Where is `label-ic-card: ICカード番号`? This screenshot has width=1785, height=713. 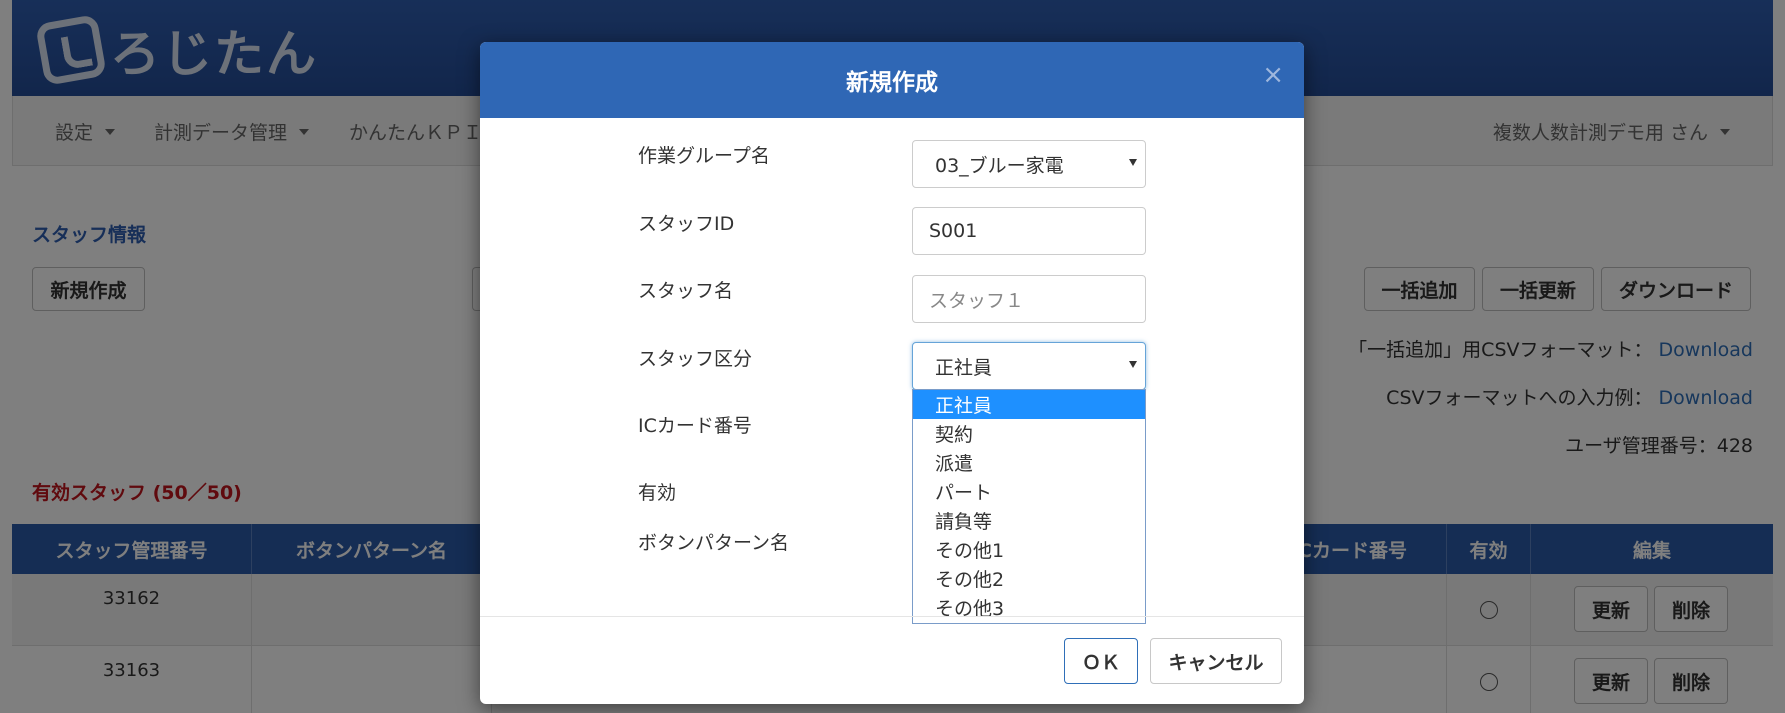
label-ic-card: ICカード番号 is located at coordinates (695, 426).